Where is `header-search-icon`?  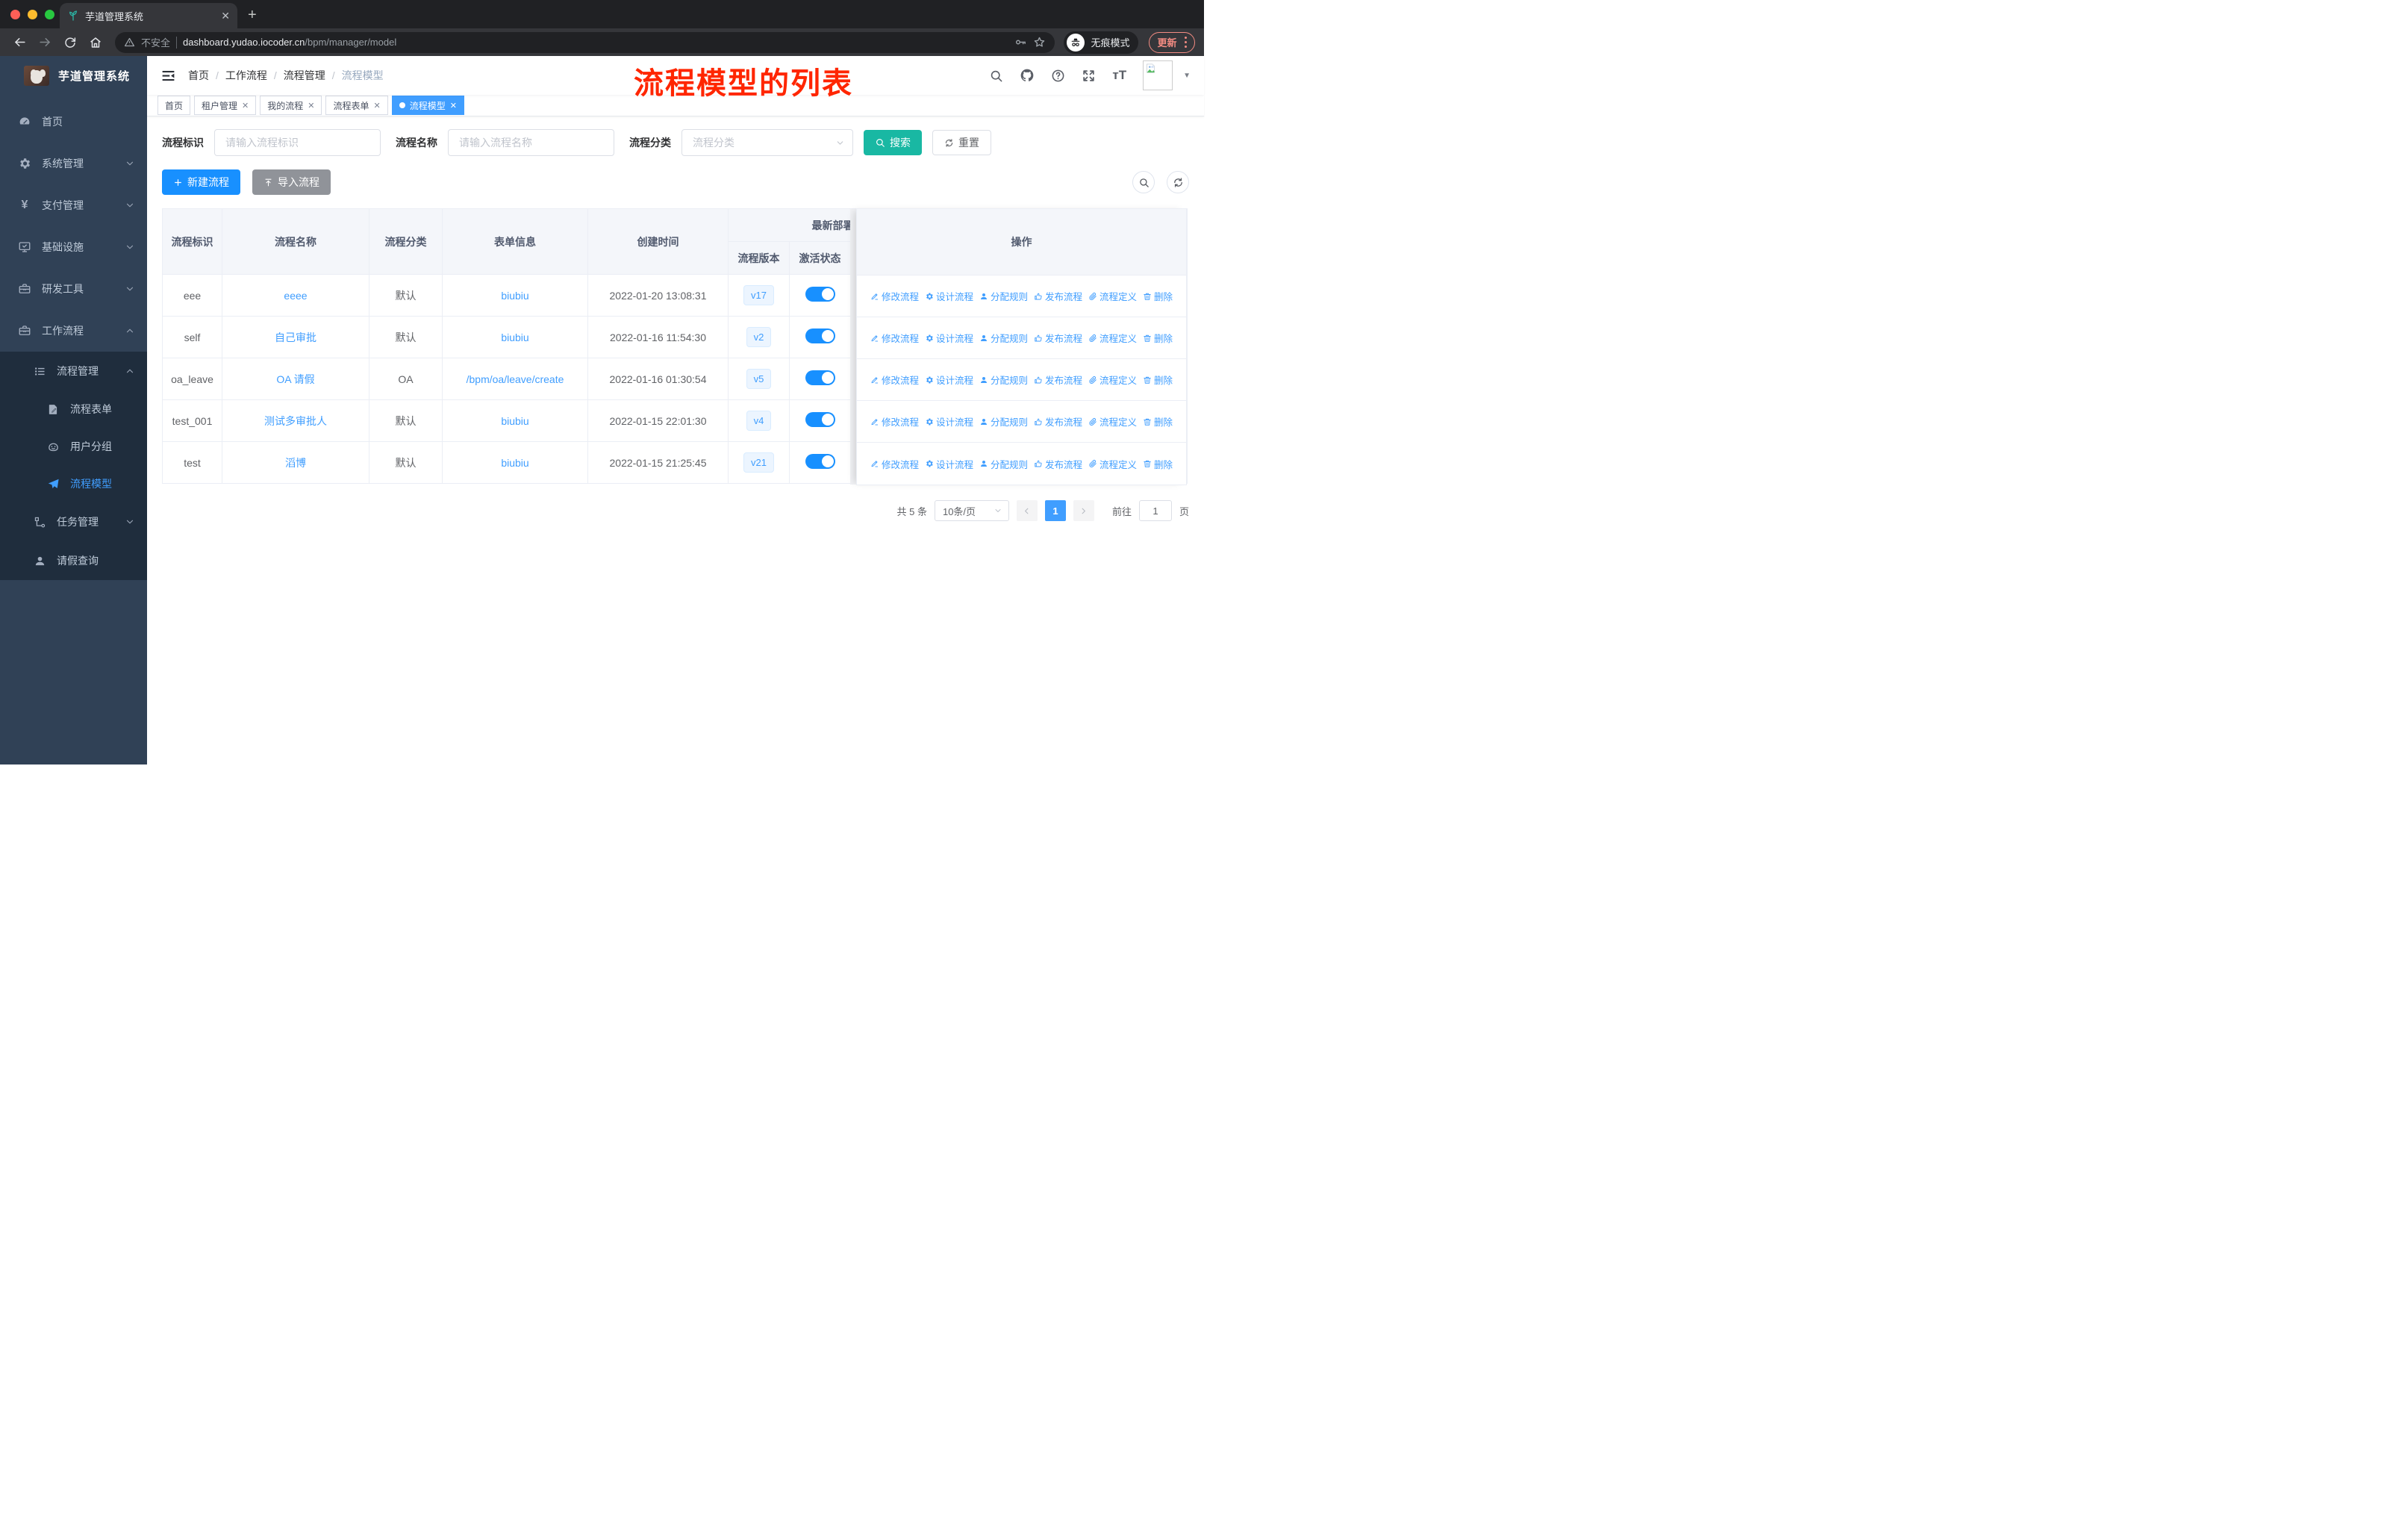
header-search-icon is located at coordinates (996, 76).